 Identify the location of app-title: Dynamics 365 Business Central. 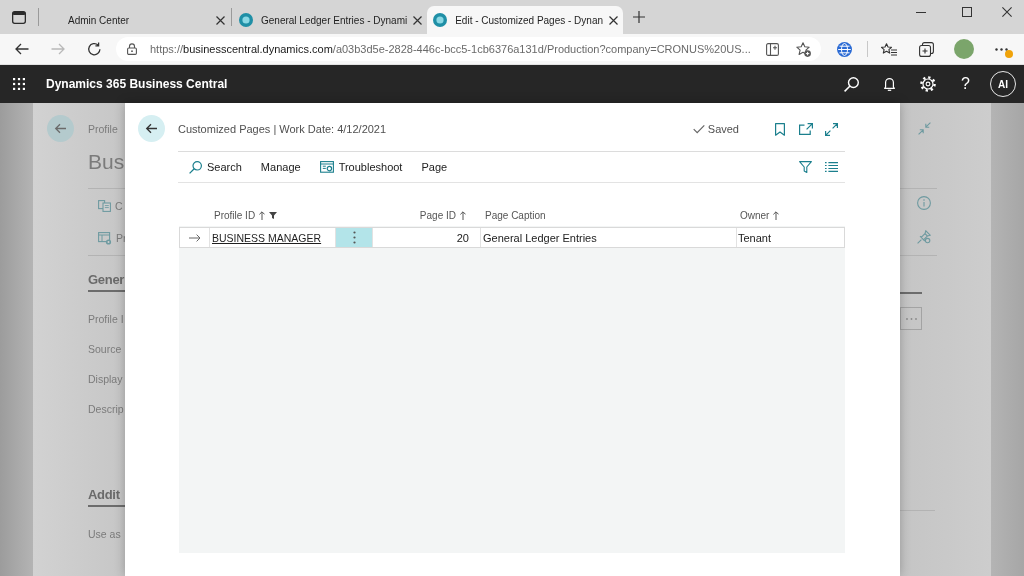
(137, 84).